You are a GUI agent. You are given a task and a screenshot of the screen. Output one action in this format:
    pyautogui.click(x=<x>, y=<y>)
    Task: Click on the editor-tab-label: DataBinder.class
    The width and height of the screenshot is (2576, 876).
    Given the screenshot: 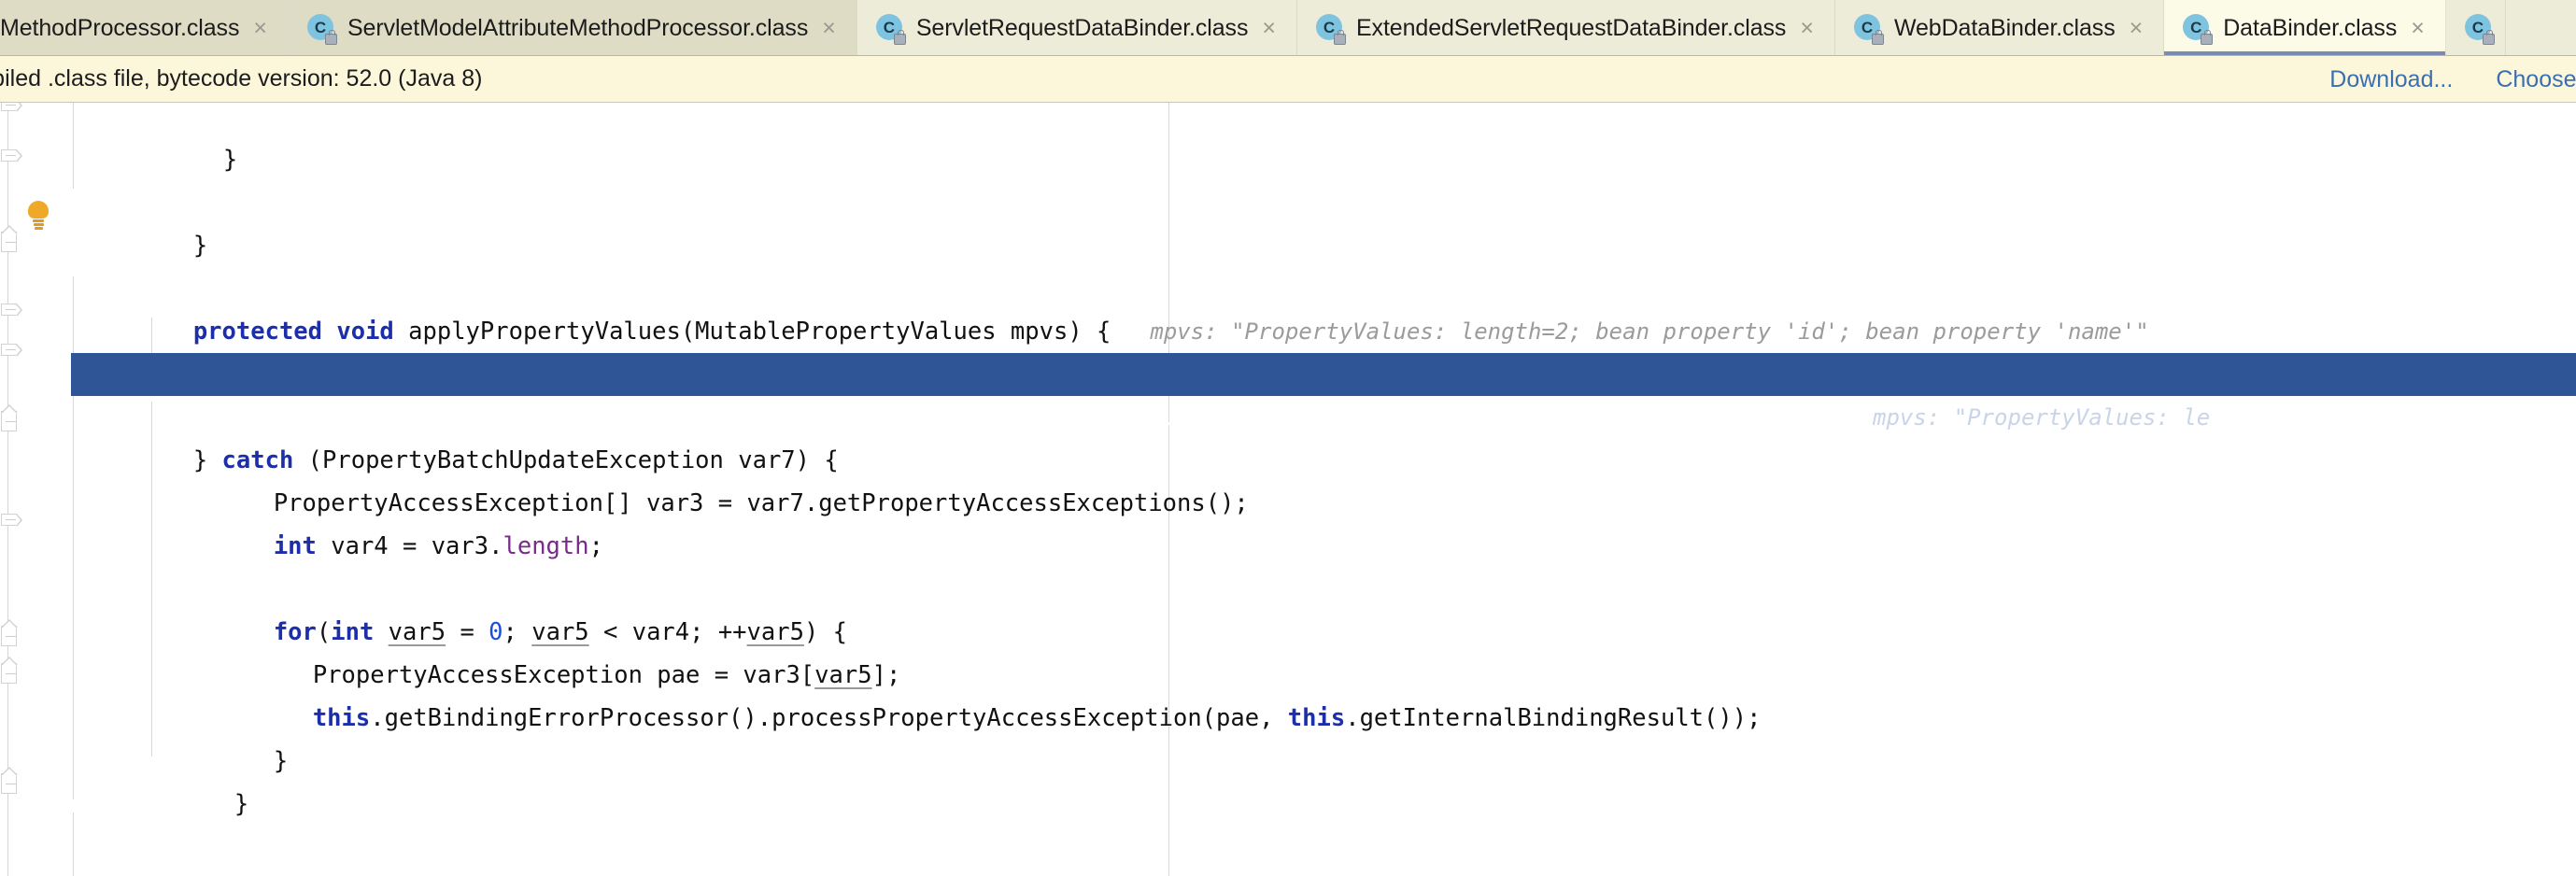 What is the action you would take?
    pyautogui.click(x=2310, y=27)
    